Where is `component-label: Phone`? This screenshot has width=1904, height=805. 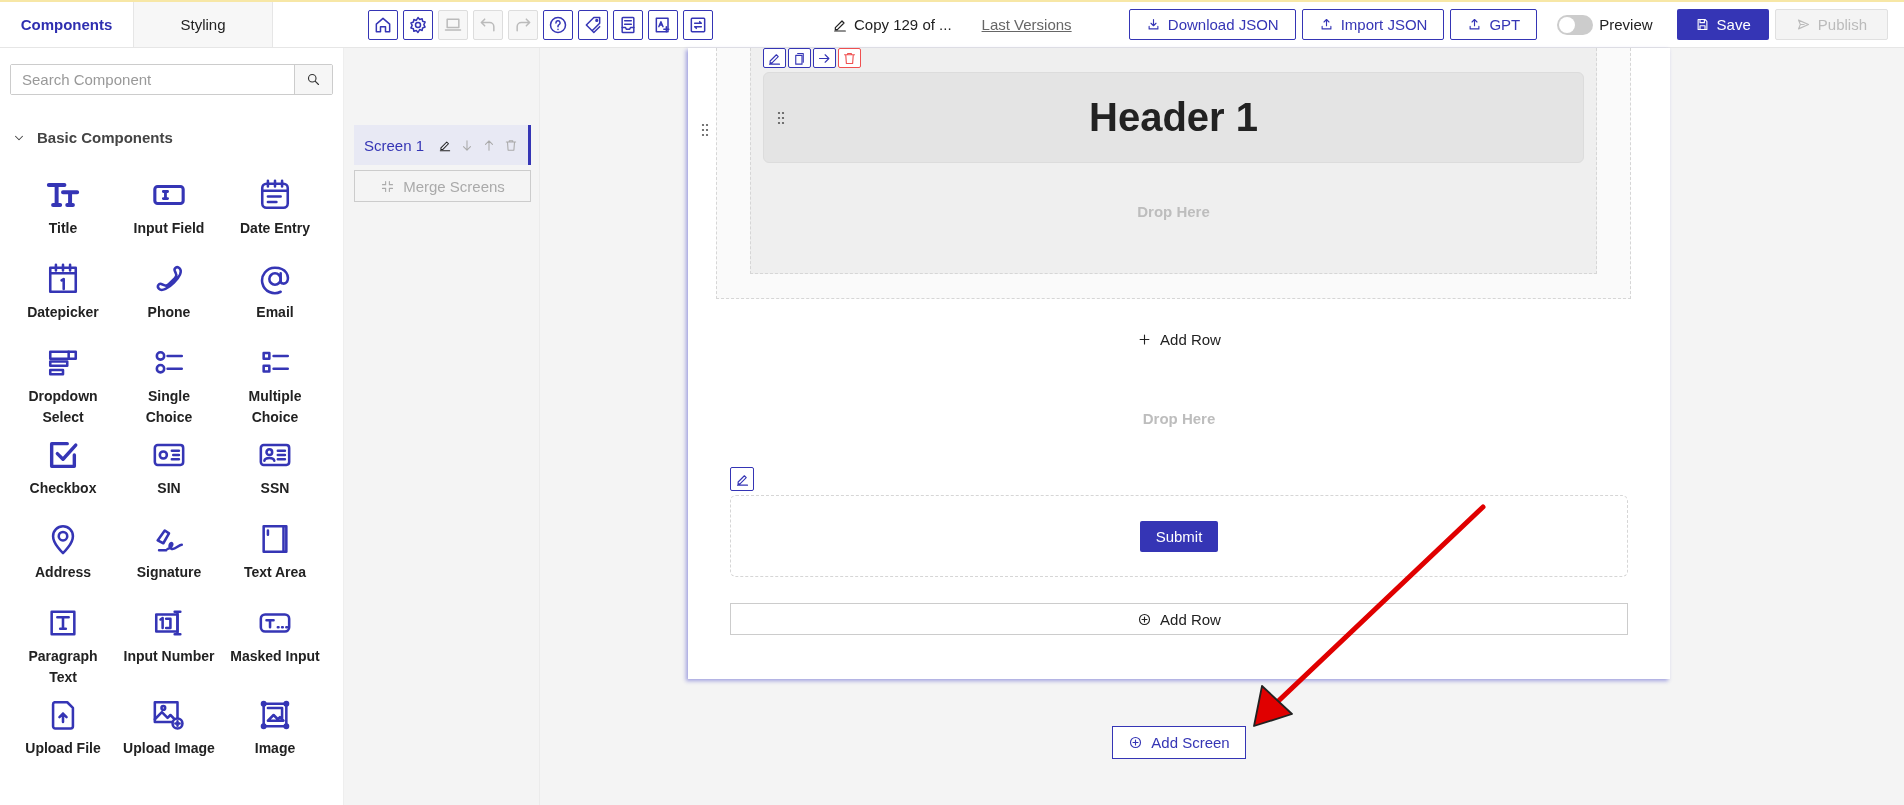 component-label: Phone is located at coordinates (169, 312).